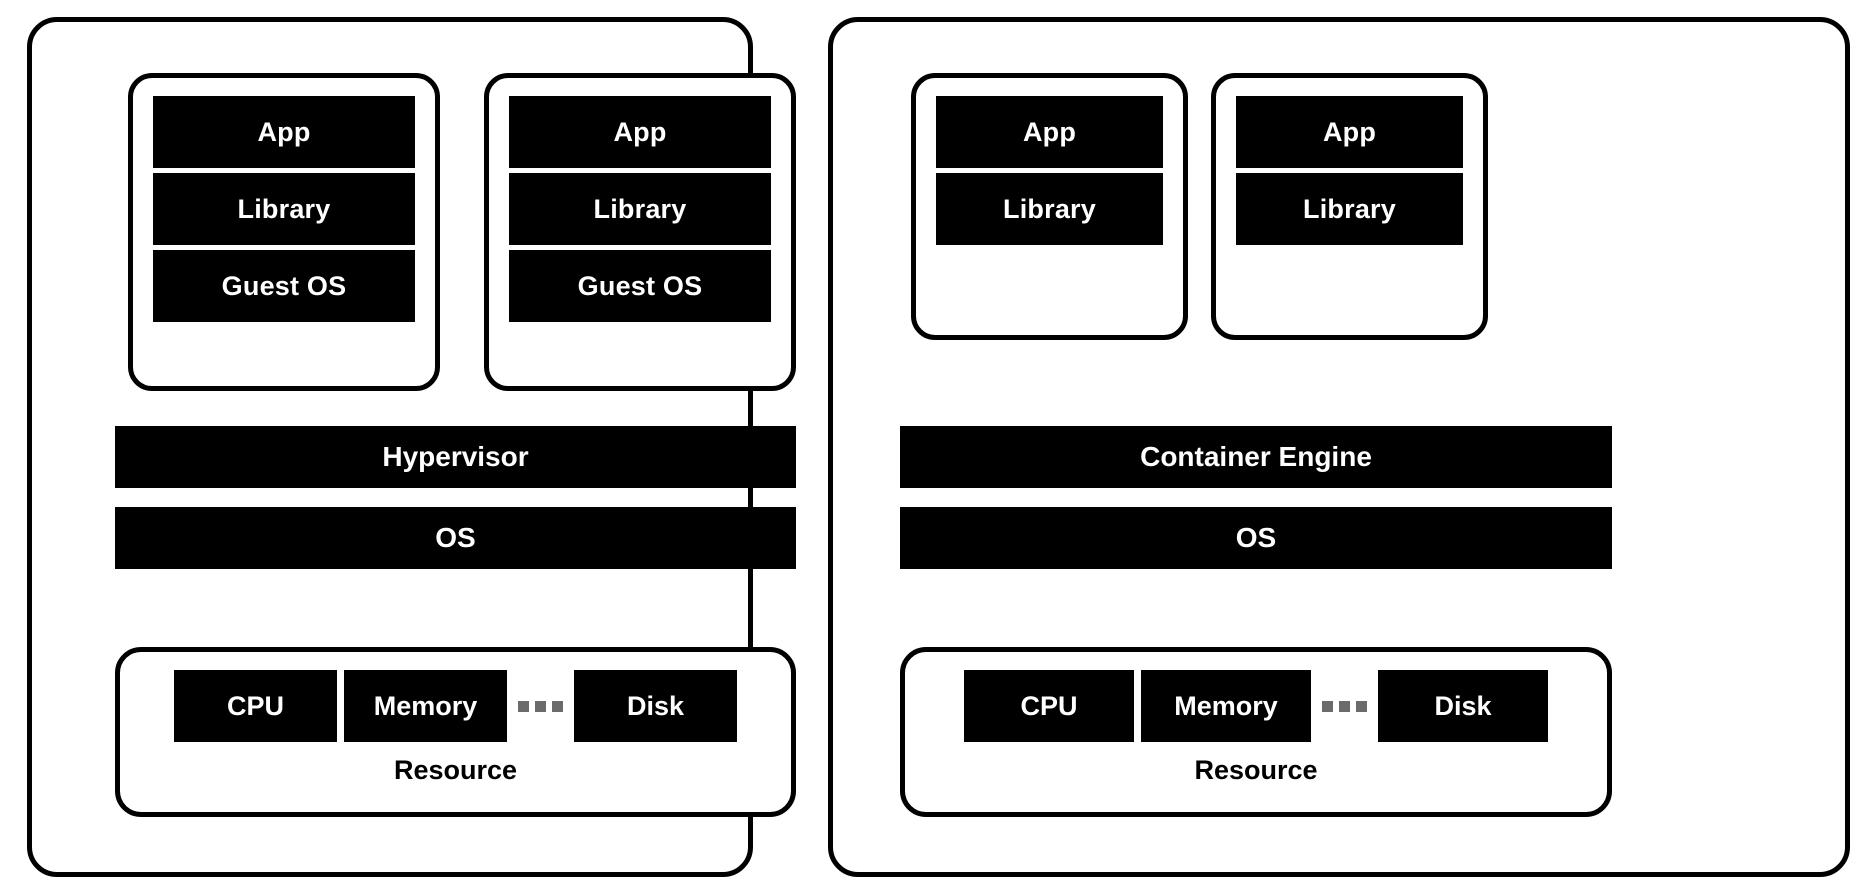 The width and height of the screenshot is (1862, 894). I want to click on vm-resource-ellipsis-icon, so click(540, 706).